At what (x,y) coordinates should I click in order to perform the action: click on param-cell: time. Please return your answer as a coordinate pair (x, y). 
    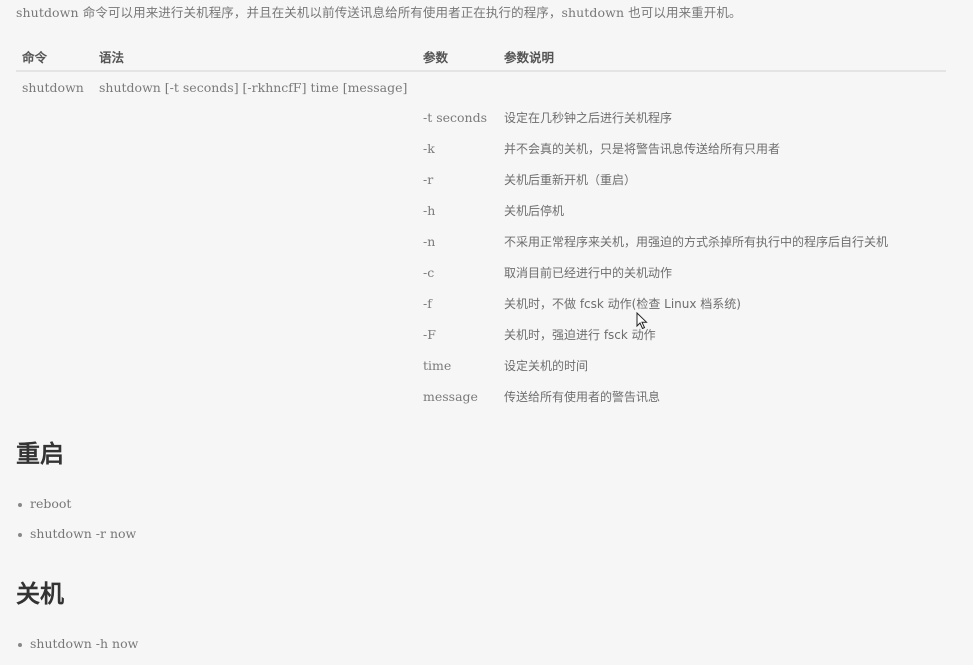
    Looking at the image, I should click on (437, 365).